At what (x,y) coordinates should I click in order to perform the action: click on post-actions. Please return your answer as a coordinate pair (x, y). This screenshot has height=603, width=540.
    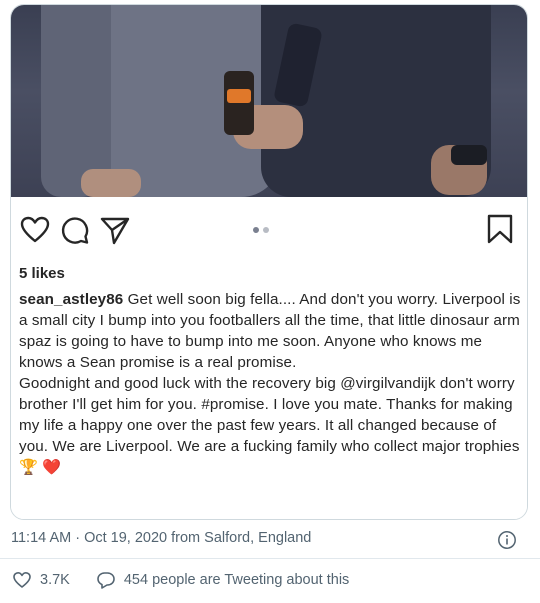
    Looking at the image, I should click on (79, 230).